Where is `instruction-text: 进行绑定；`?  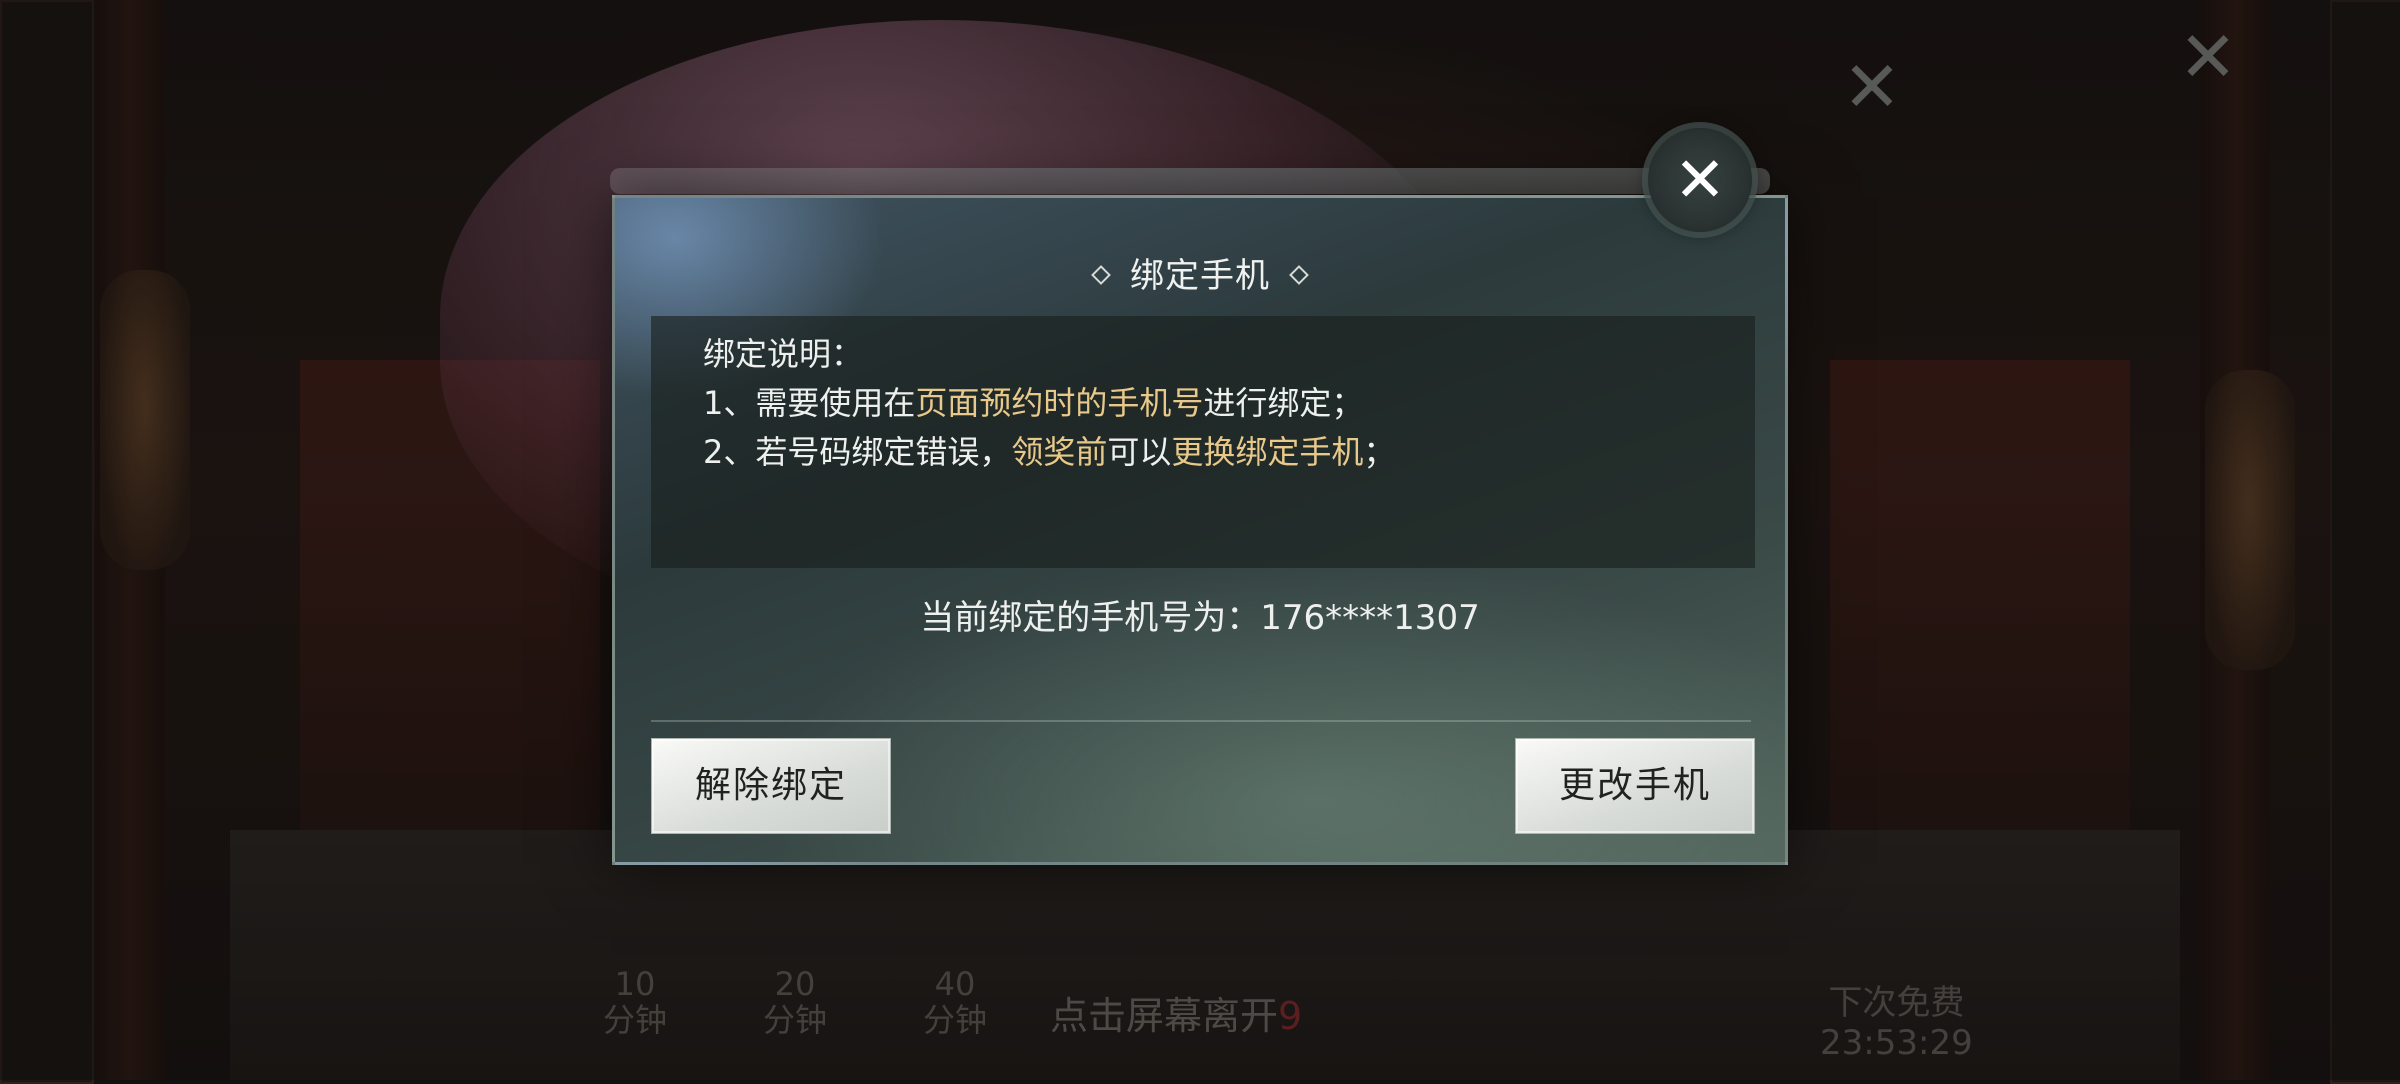
instruction-text: 进行绑定； is located at coordinates (1283, 403).